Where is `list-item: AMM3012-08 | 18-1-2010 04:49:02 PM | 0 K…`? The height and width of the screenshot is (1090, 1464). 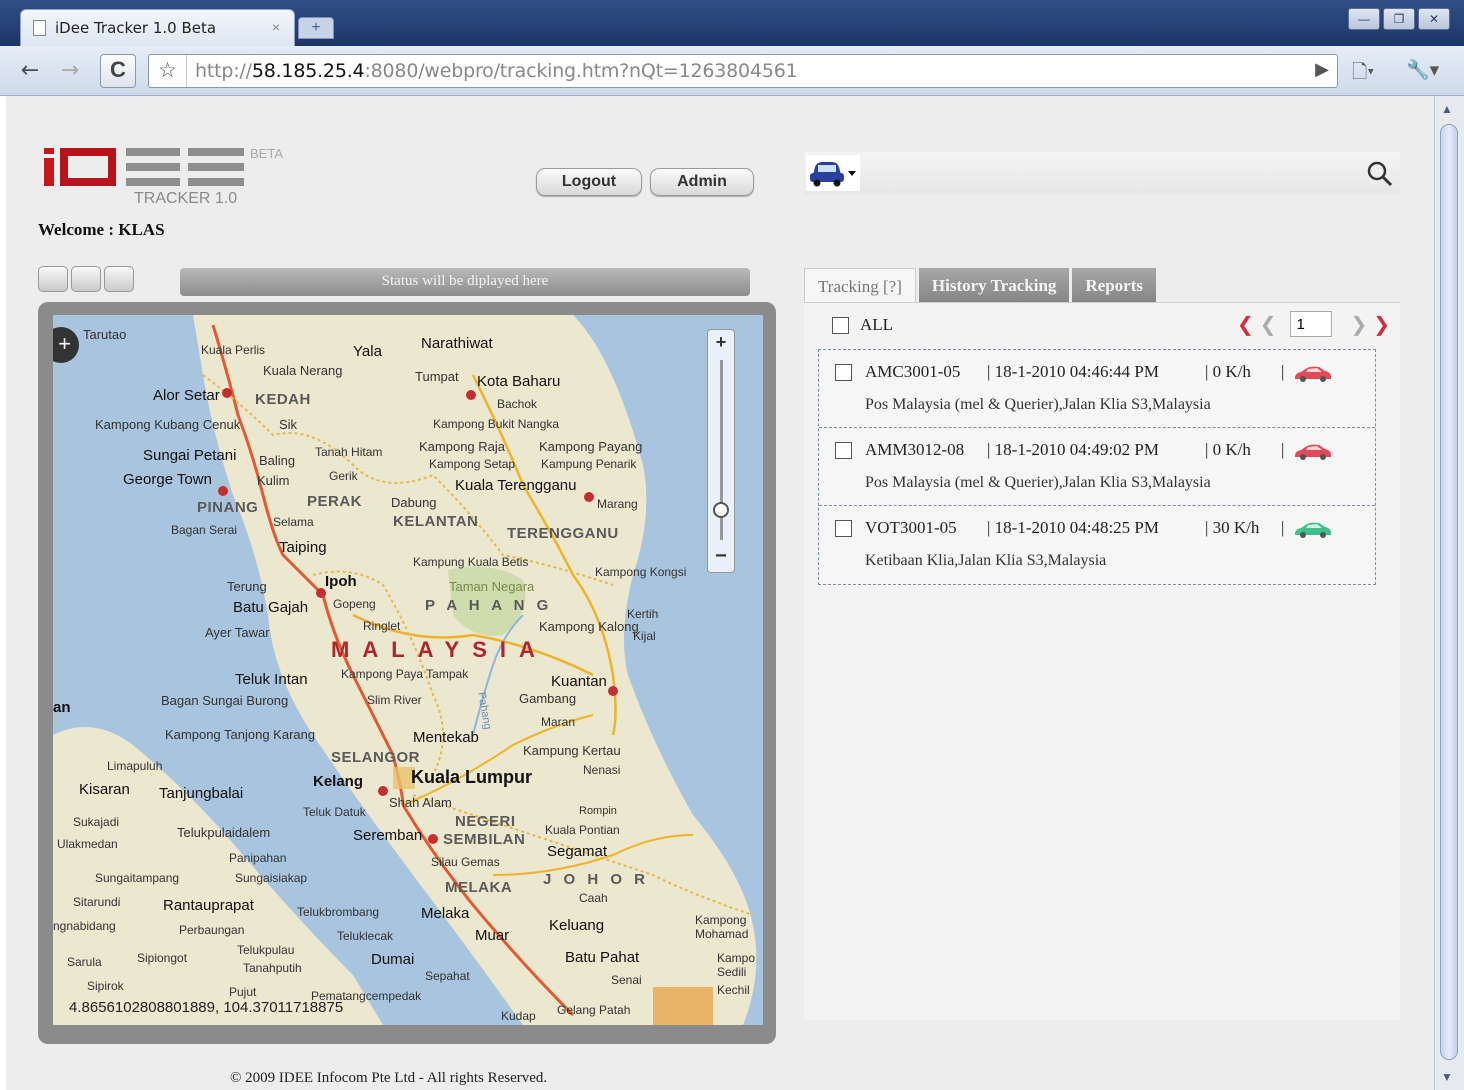 list-item: AMM3012-08 | 18-1-2010 04:49:02 PM | 0 K… is located at coordinates (1097, 467).